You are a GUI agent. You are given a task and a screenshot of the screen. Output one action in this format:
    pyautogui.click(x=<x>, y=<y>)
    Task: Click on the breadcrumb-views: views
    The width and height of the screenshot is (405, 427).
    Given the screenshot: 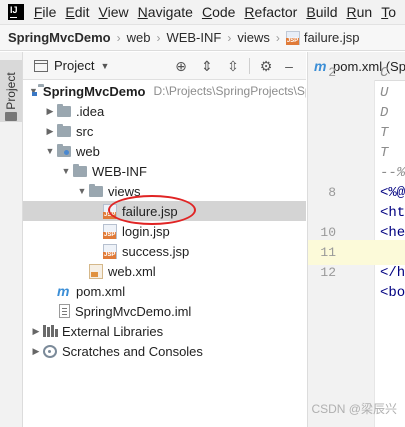 What is the action you would take?
    pyautogui.click(x=253, y=37)
    